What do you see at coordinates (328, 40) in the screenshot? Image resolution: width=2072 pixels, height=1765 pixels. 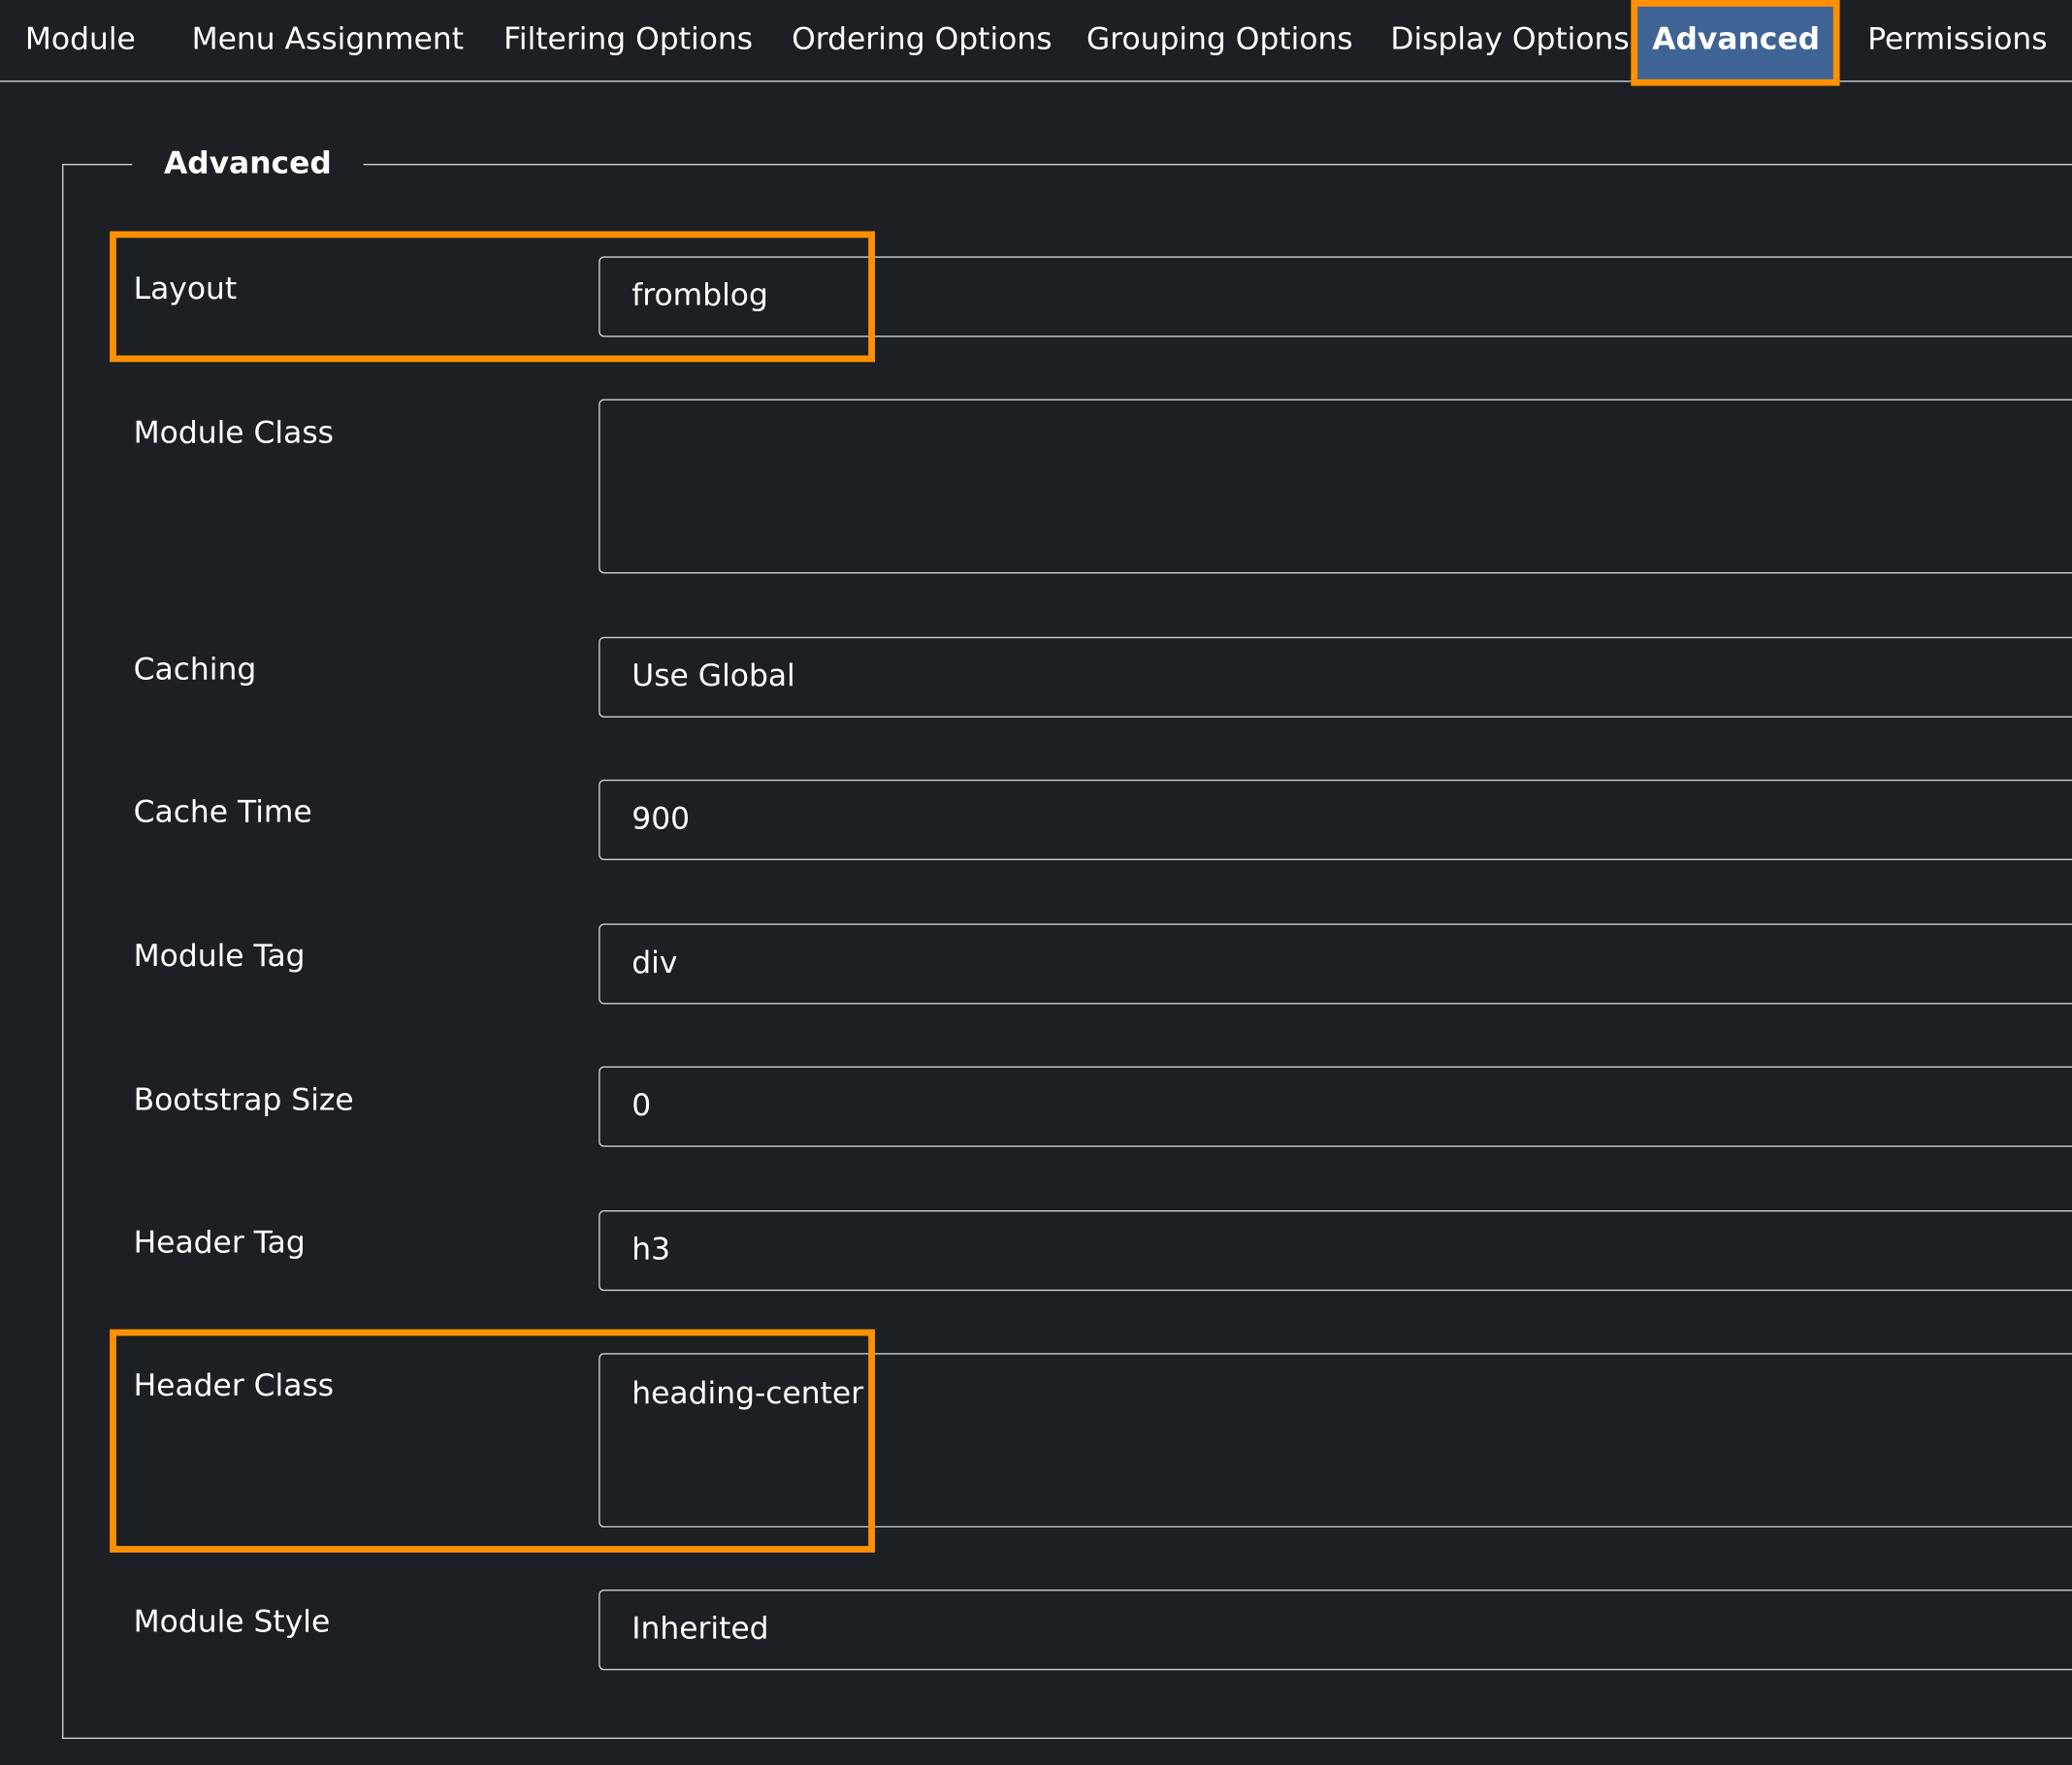 I see `tab-menu-assignment: Menu Assignment` at bounding box center [328, 40].